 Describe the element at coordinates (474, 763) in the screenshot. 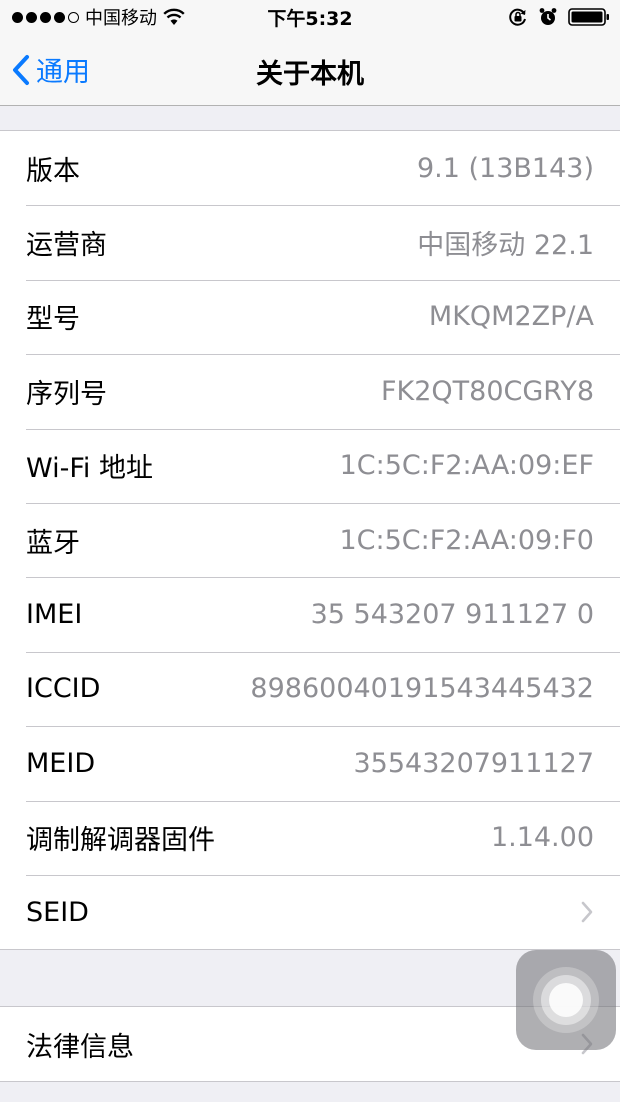

I see `row-value: 35543207911127` at that location.